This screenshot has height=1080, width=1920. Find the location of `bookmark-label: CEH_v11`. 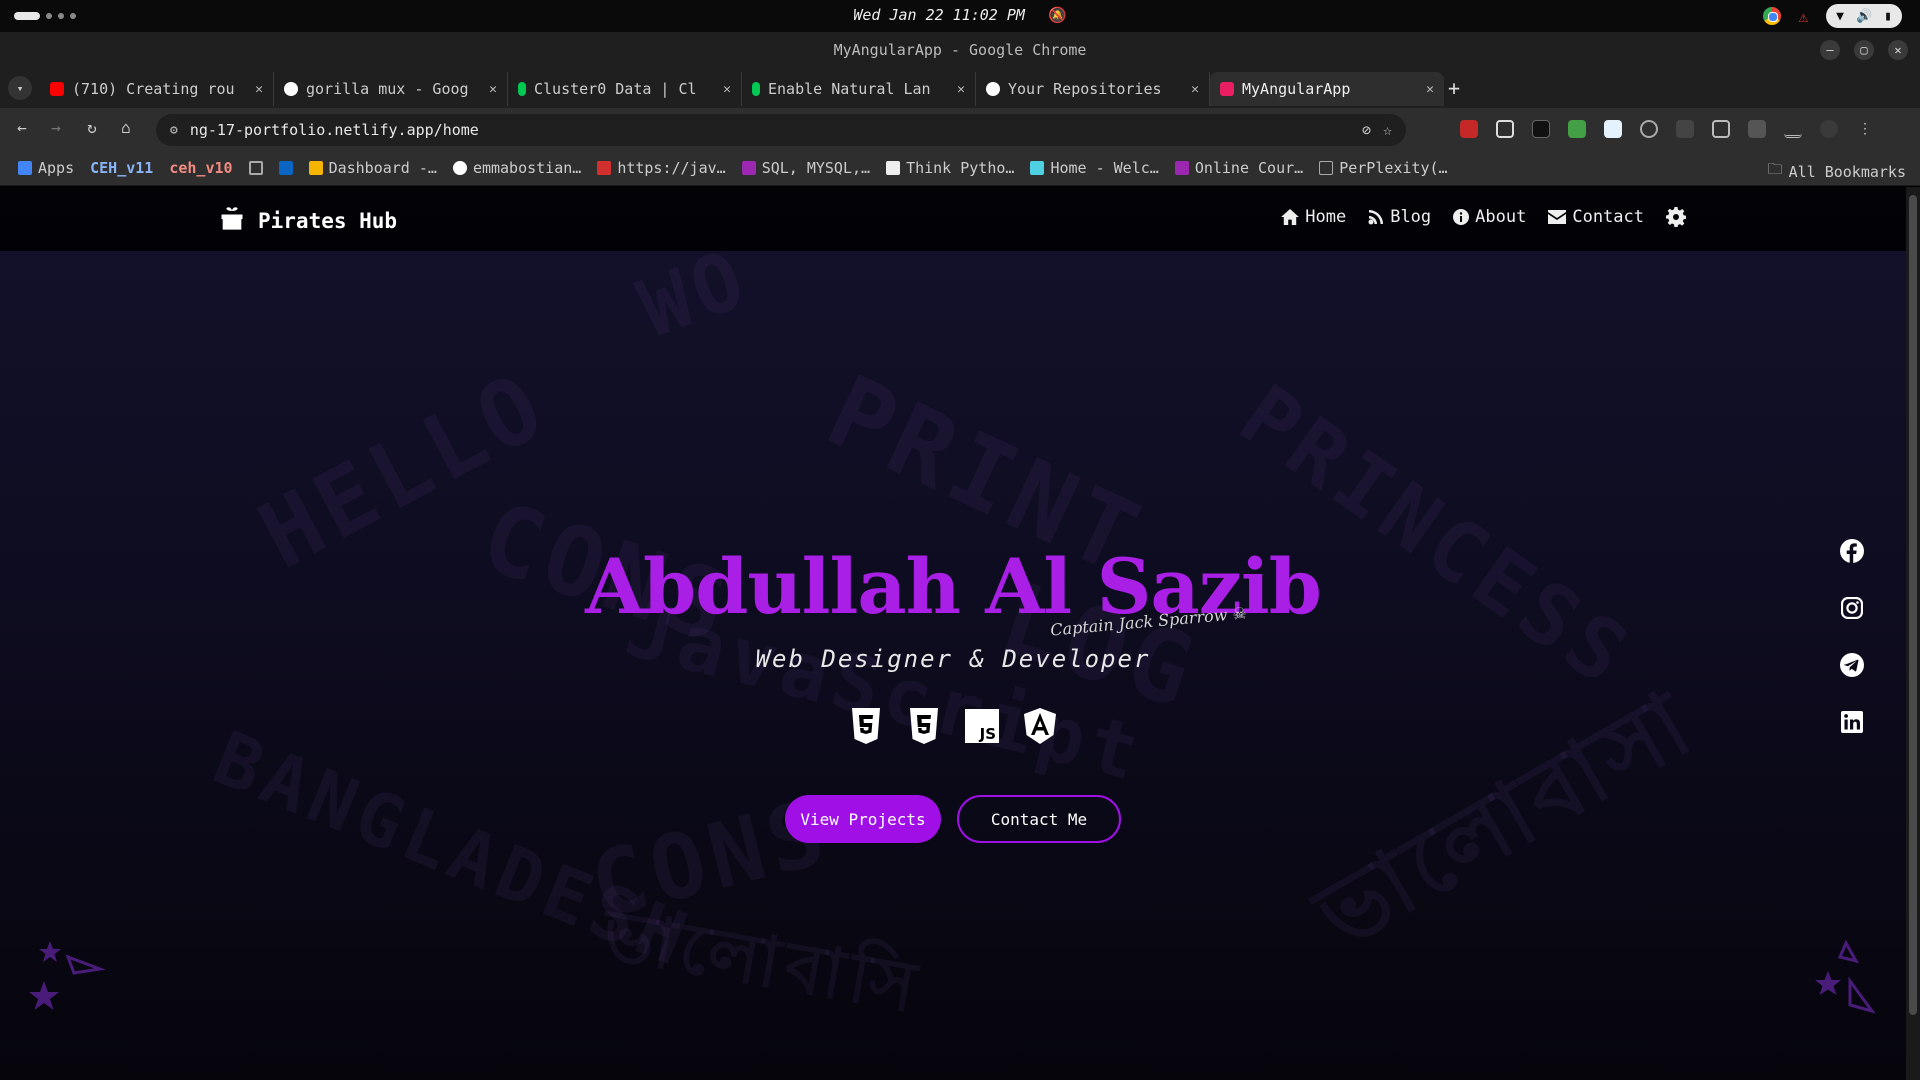

bookmark-label: CEH_v11 is located at coordinates (122, 168).